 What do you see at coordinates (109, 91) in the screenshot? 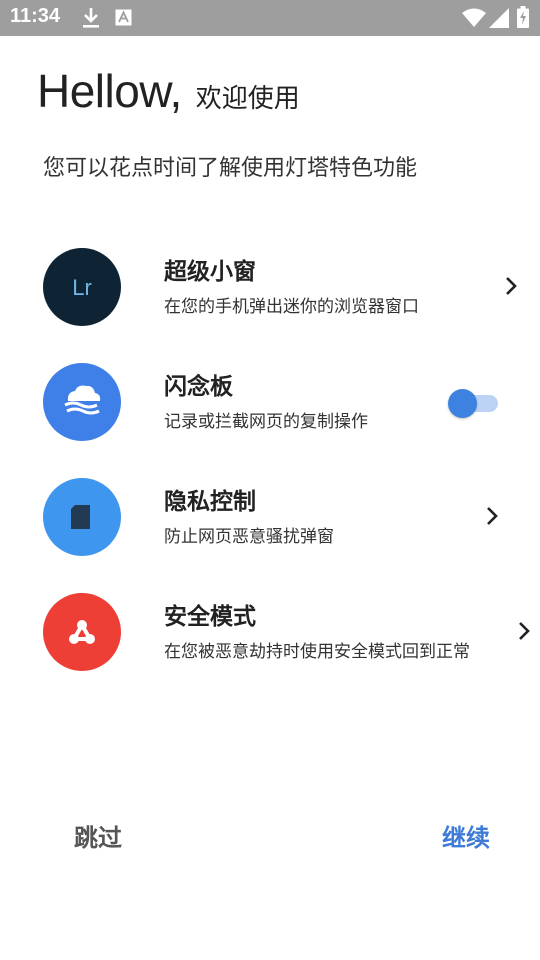
I see `hello-text: Hellow,` at bounding box center [109, 91].